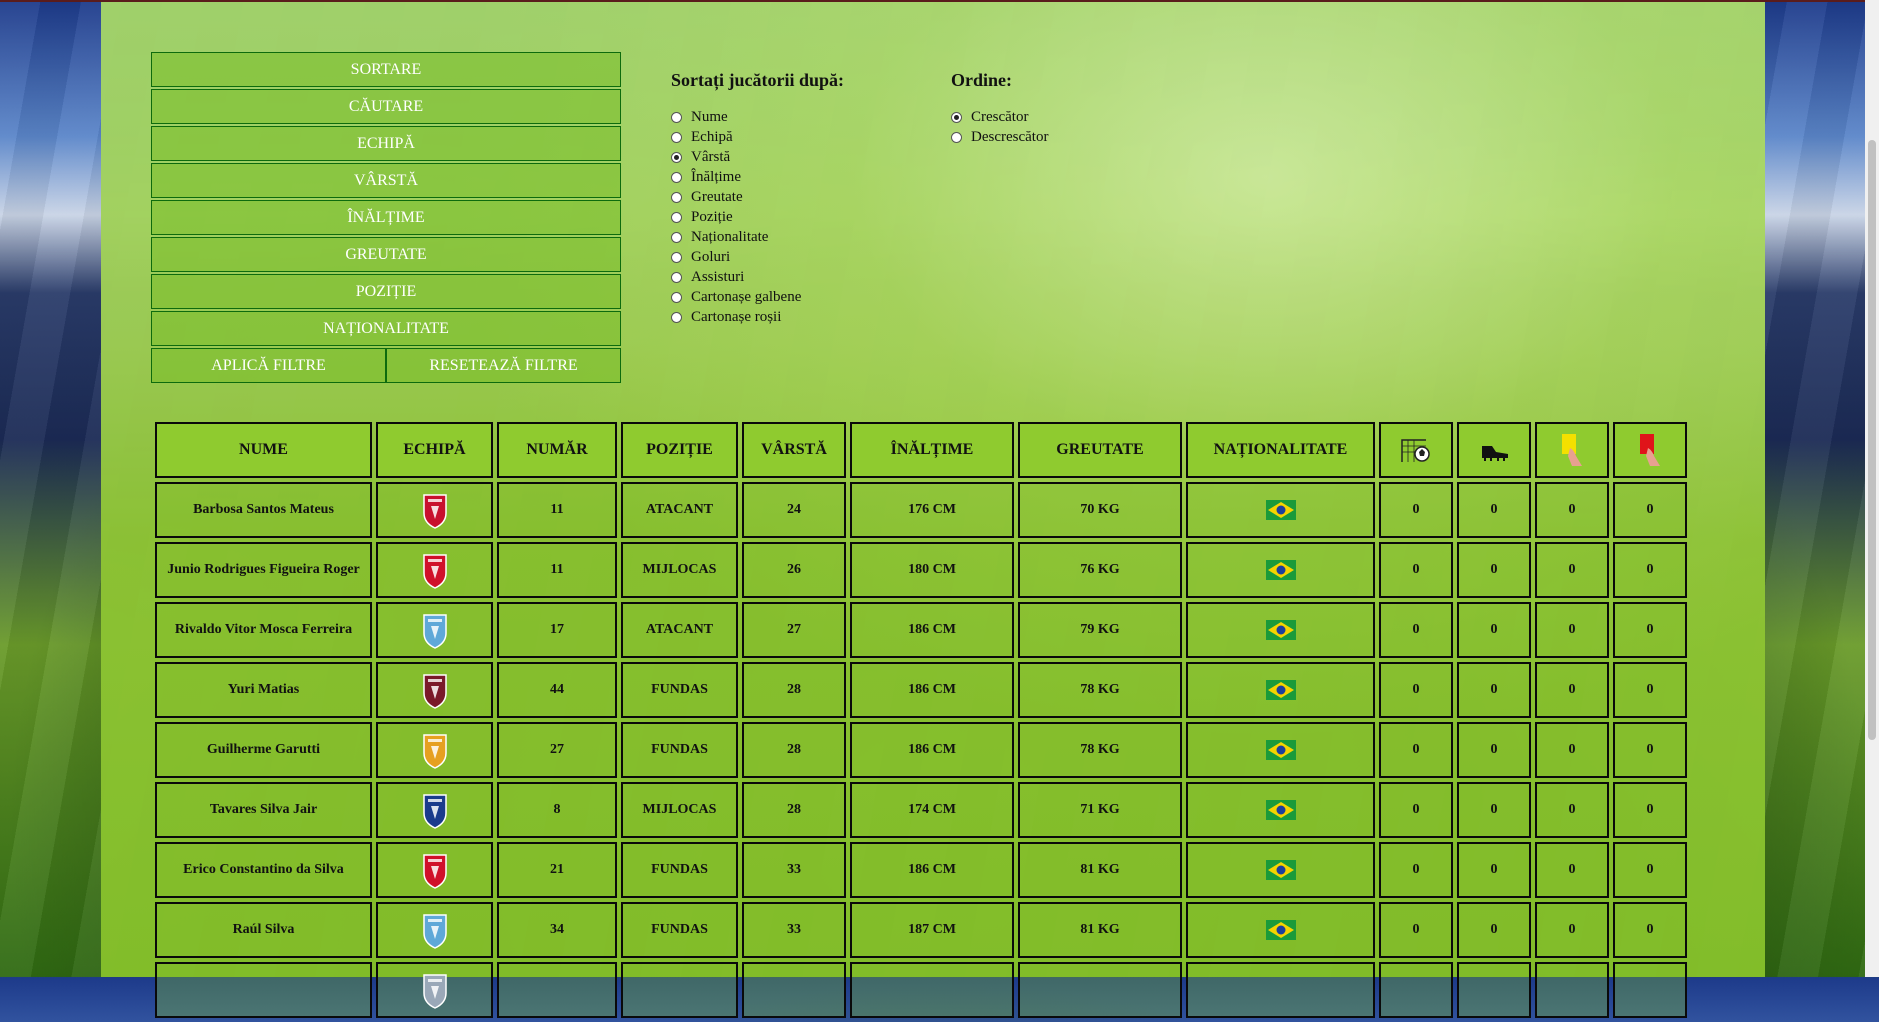 The height and width of the screenshot is (1022, 1879). Describe the element at coordinates (386, 254) in the screenshot. I see `weight-filter-button: GREUTATE` at that location.